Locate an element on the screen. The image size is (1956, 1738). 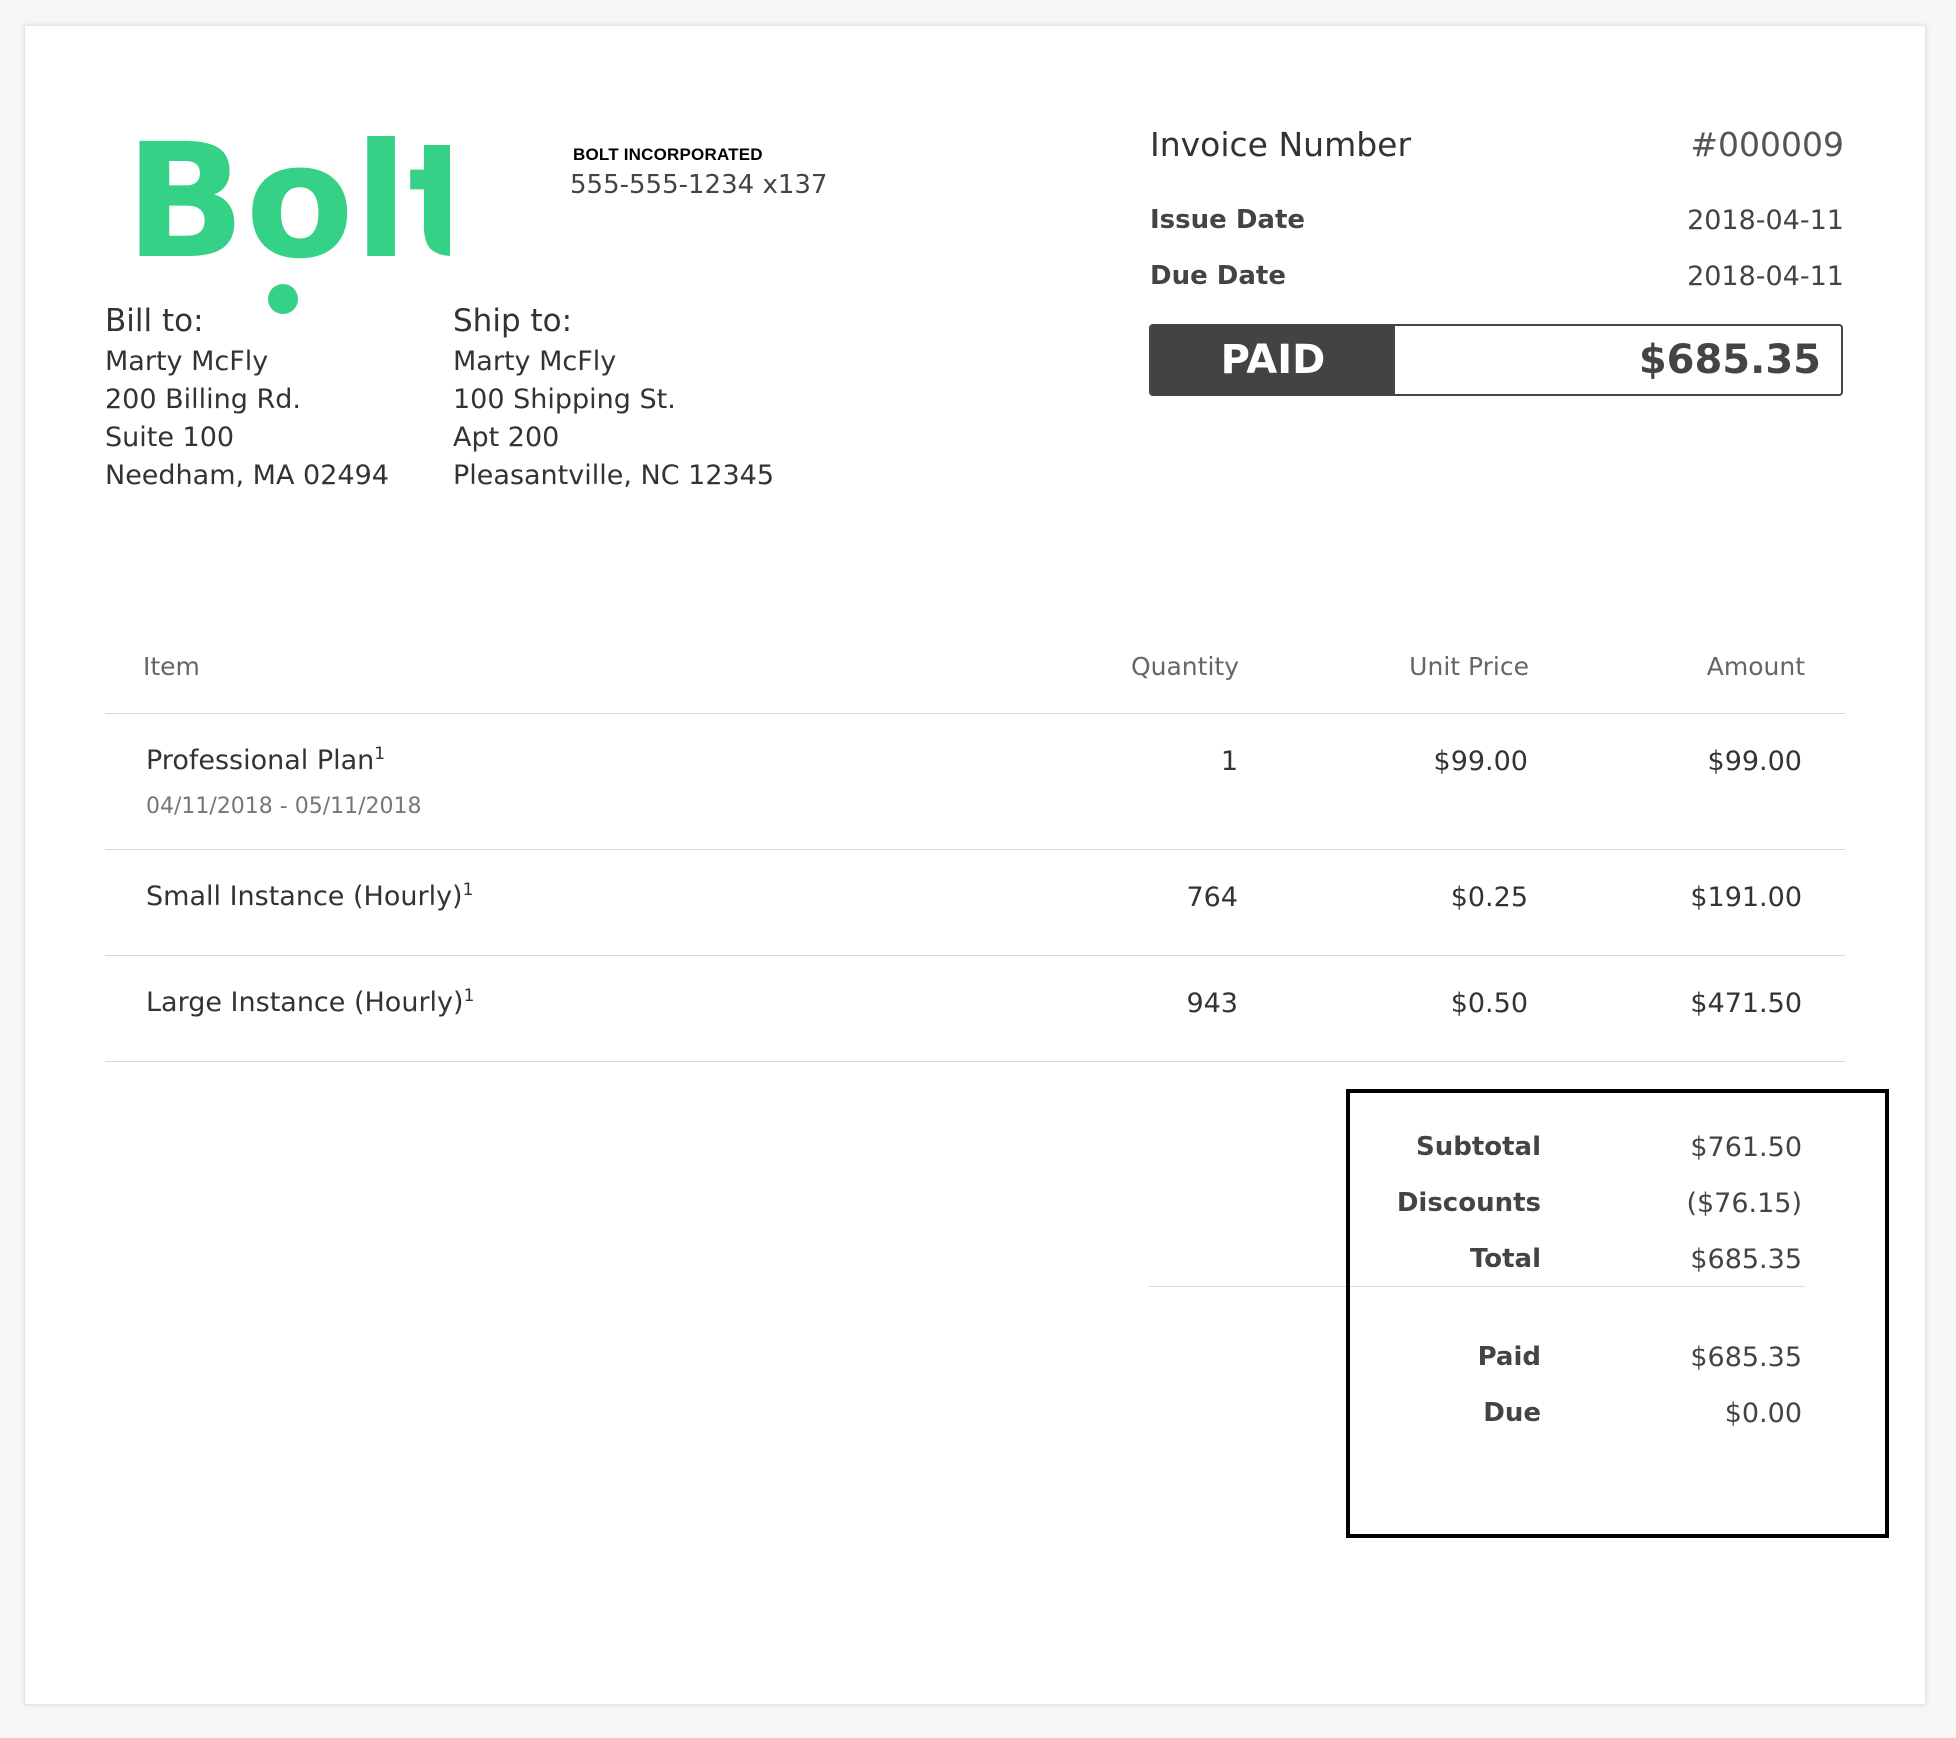
column-header-item: Item is located at coordinates (171, 666).